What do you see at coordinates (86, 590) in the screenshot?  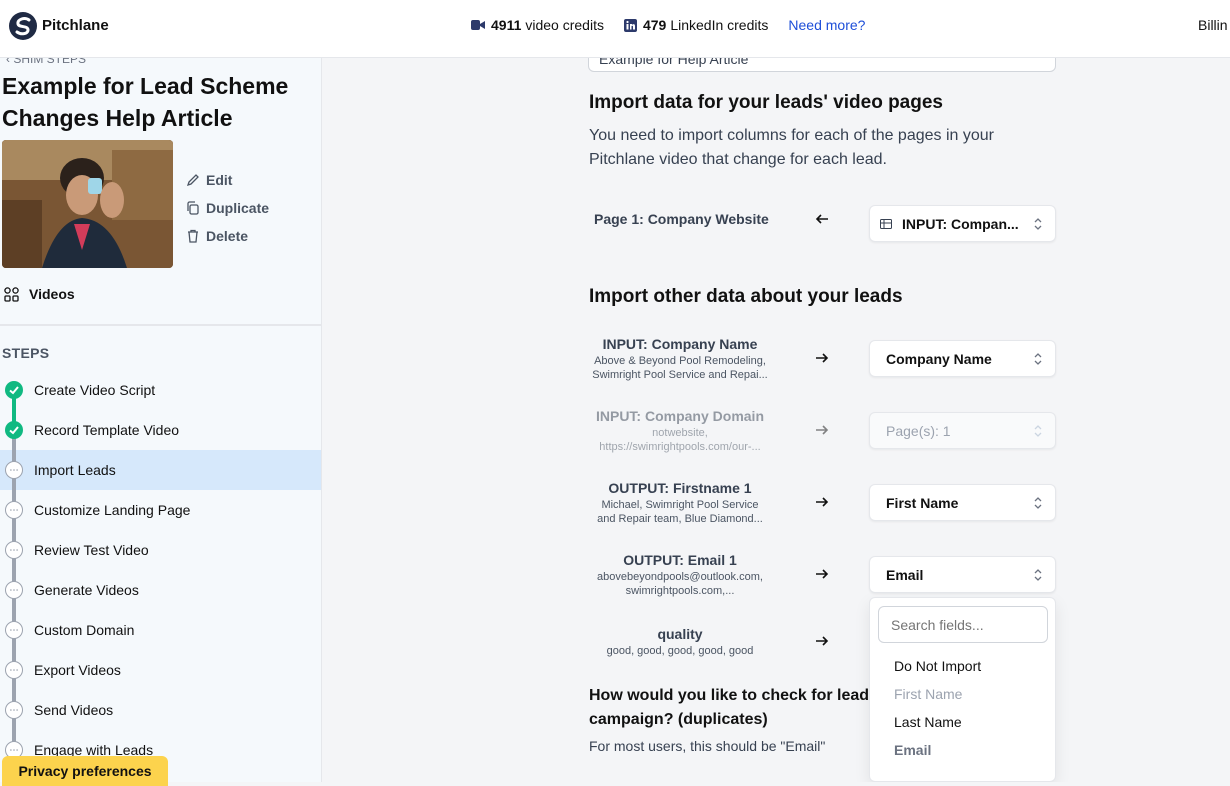 I see `step-label: Generate Videos` at bounding box center [86, 590].